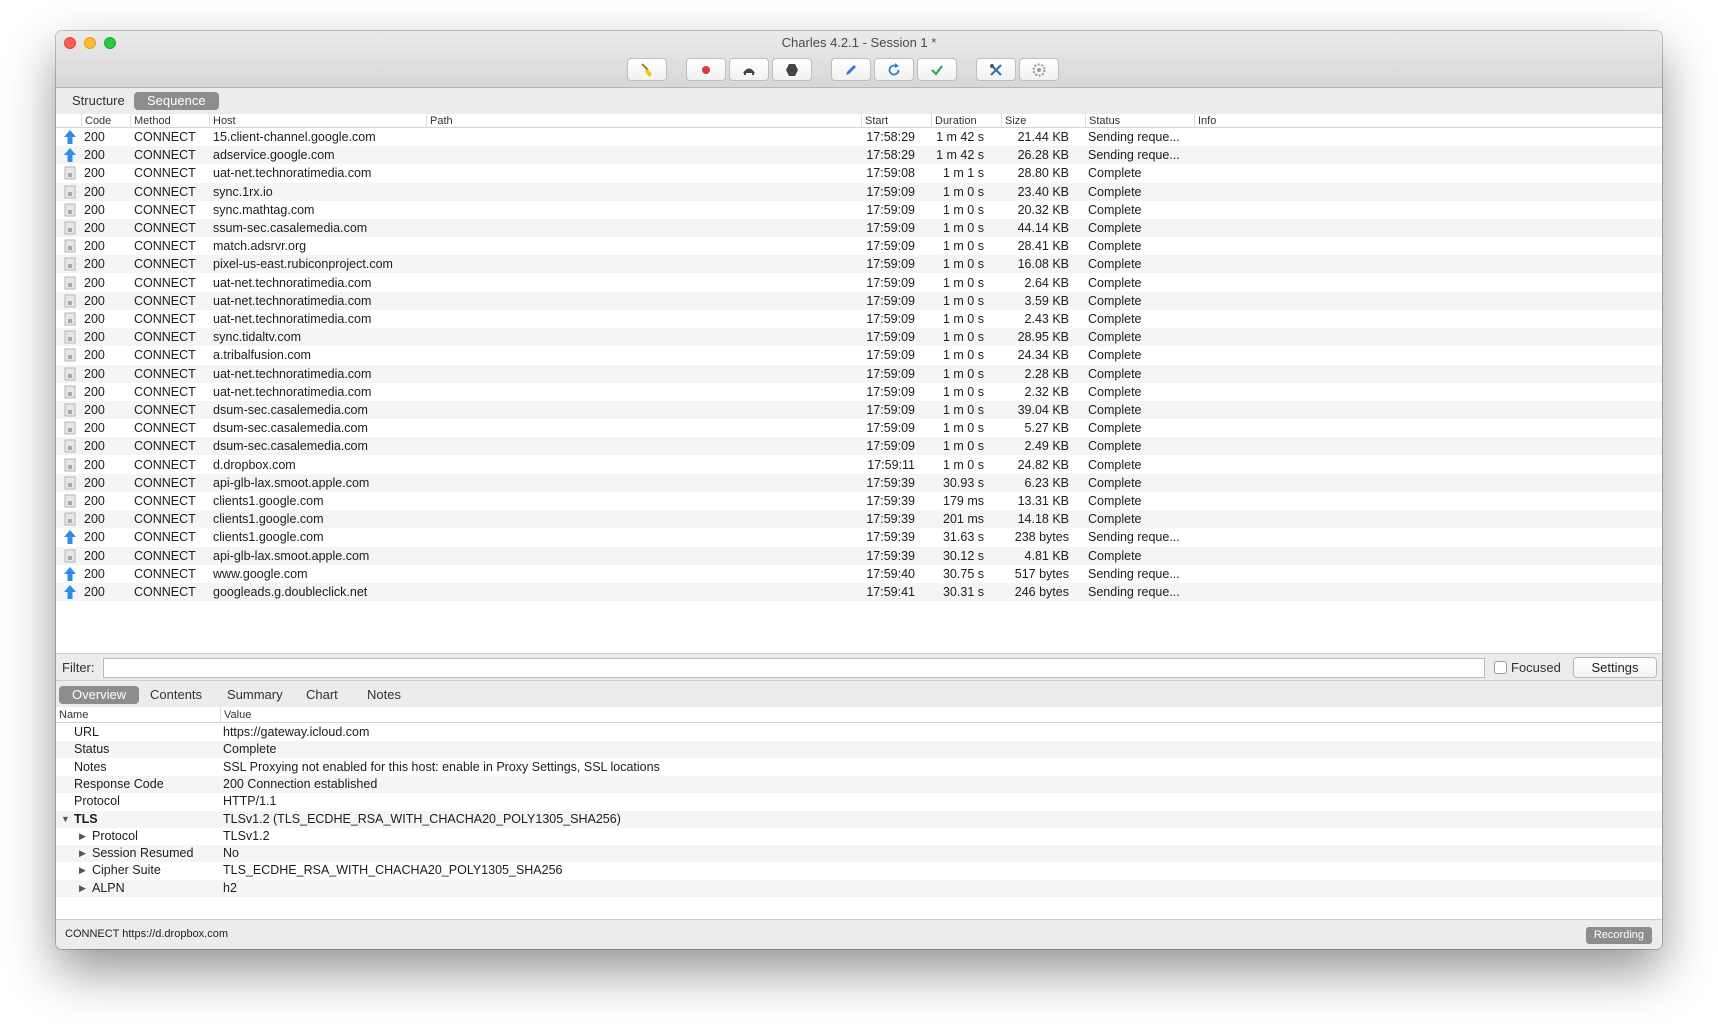  What do you see at coordinates (255, 695) in the screenshot?
I see `tab-summary: Summary` at bounding box center [255, 695].